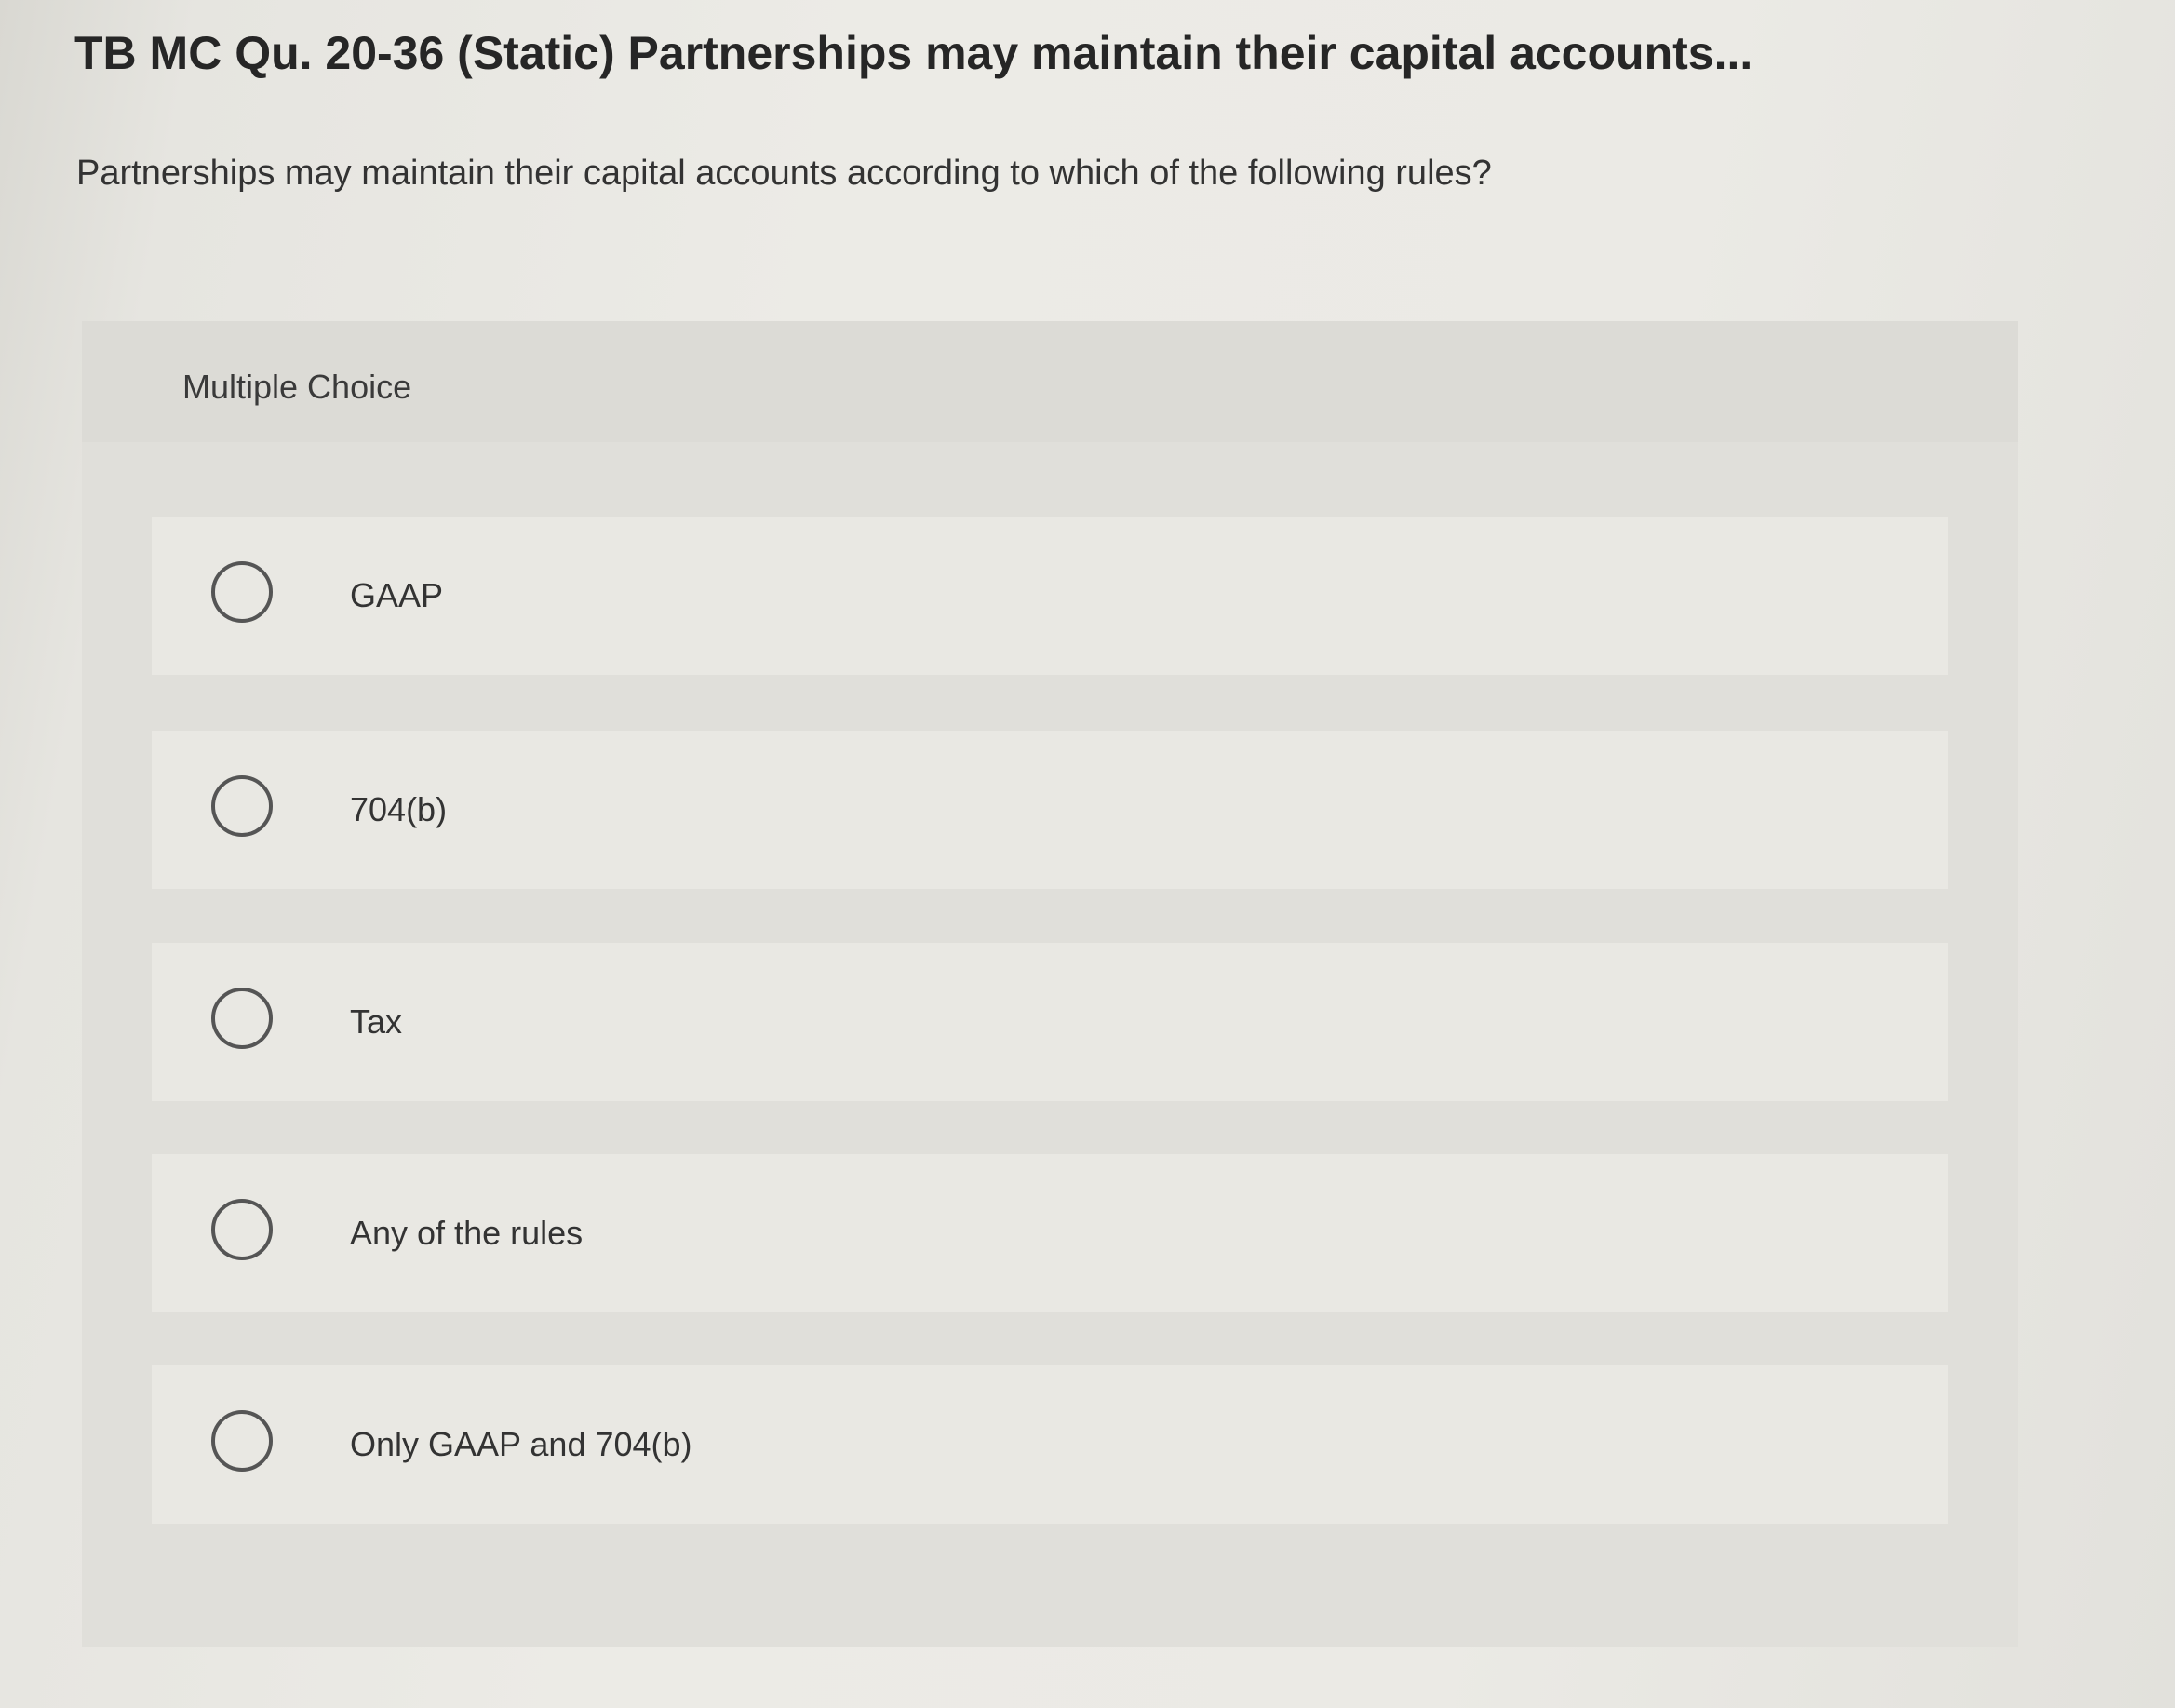  Describe the element at coordinates (297, 387) in the screenshot. I see `multiple-choice-label: Multiple Choice` at that location.